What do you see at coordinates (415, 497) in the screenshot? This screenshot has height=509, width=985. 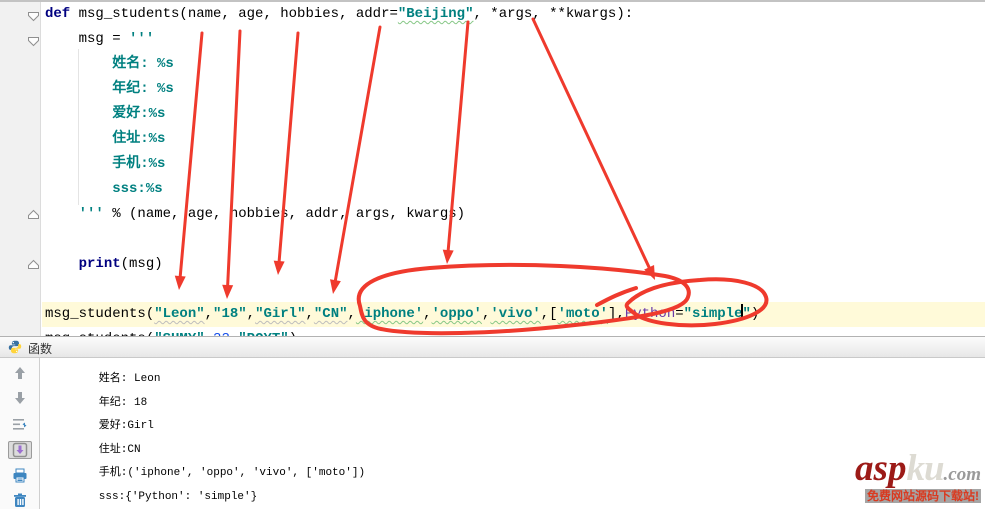 I see `console-line: sss:{'Python': 'simple'}` at bounding box center [415, 497].